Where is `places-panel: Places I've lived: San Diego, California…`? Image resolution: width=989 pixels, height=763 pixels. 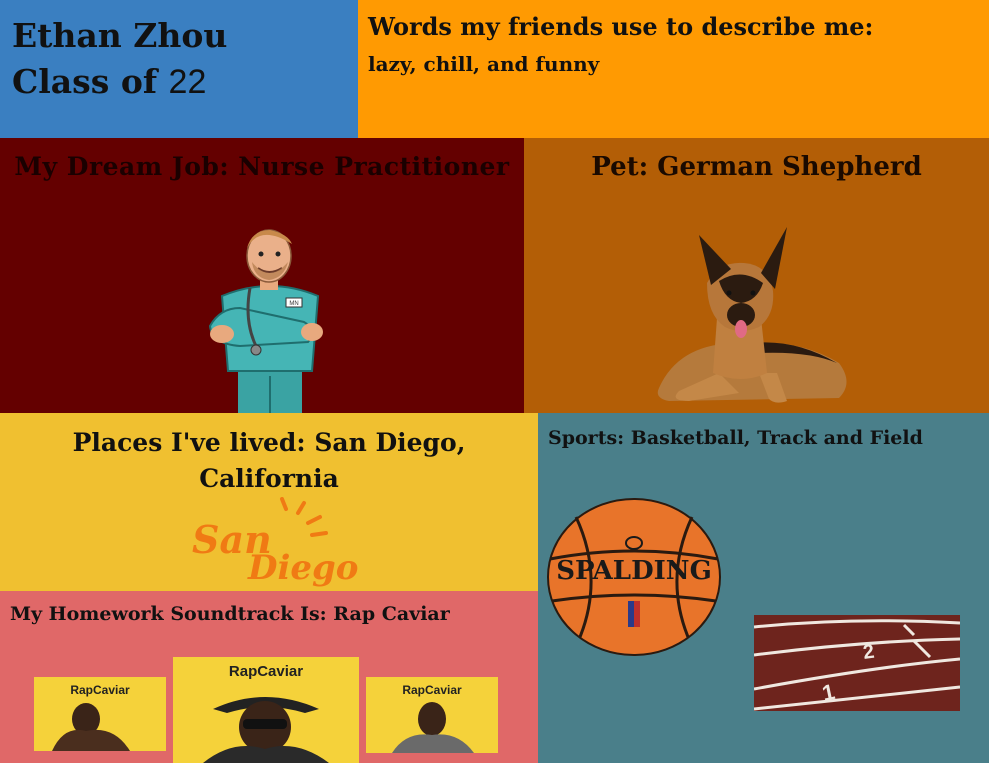 places-panel: Places I've lived: San Diego, California… is located at coordinates (269, 502).